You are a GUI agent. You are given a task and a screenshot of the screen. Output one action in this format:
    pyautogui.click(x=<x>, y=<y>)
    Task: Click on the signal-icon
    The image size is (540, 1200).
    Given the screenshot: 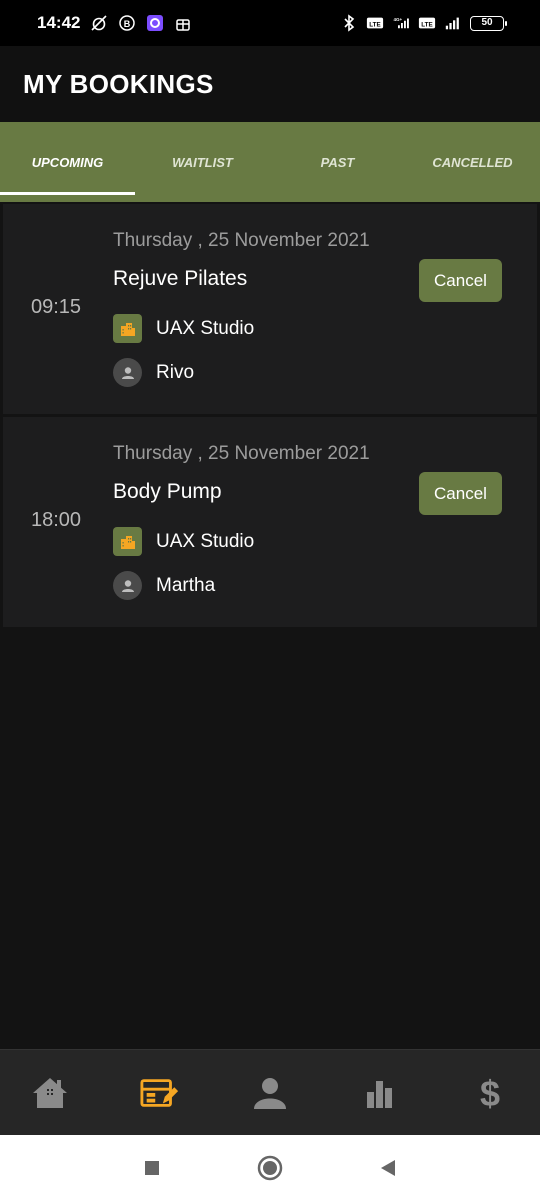 What is the action you would take?
    pyautogui.click(x=453, y=23)
    